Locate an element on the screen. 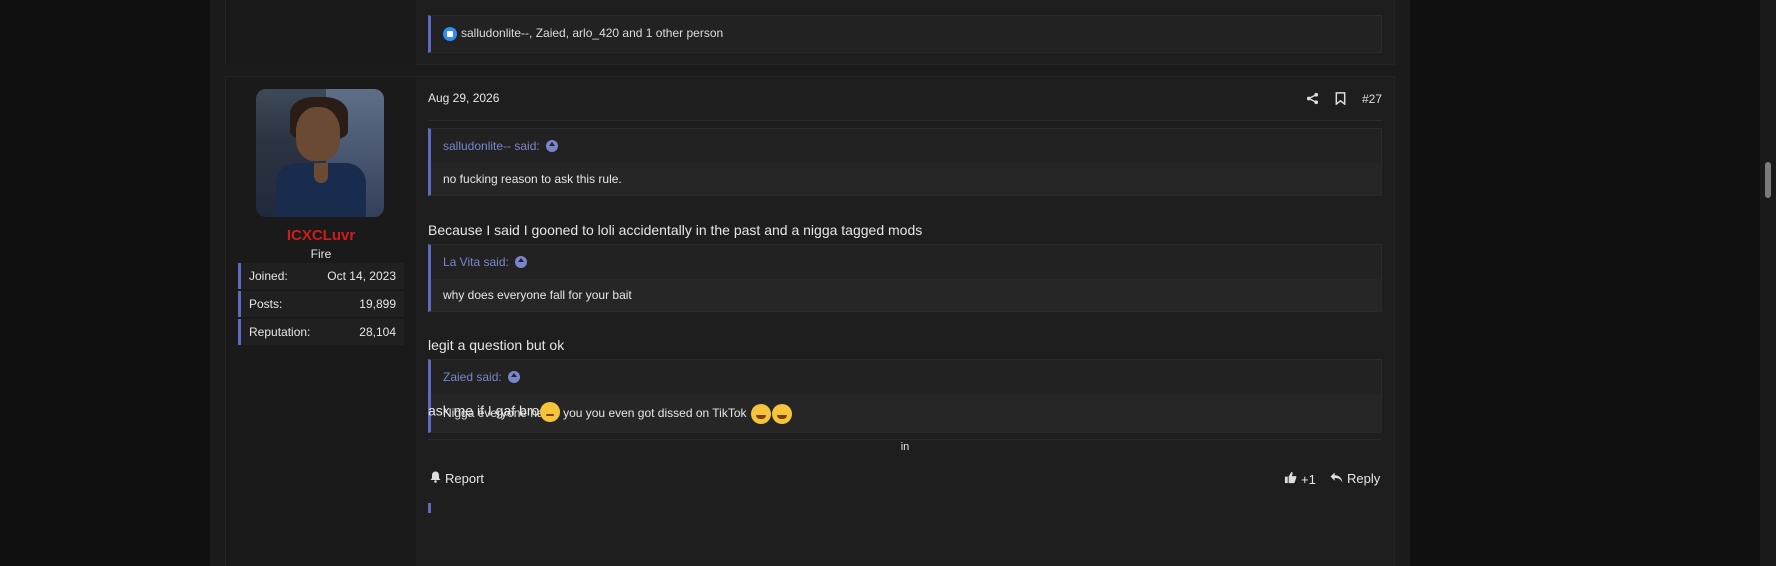 The height and width of the screenshot is (566, 1776). stat-label: Joined: is located at coordinates (268, 276).